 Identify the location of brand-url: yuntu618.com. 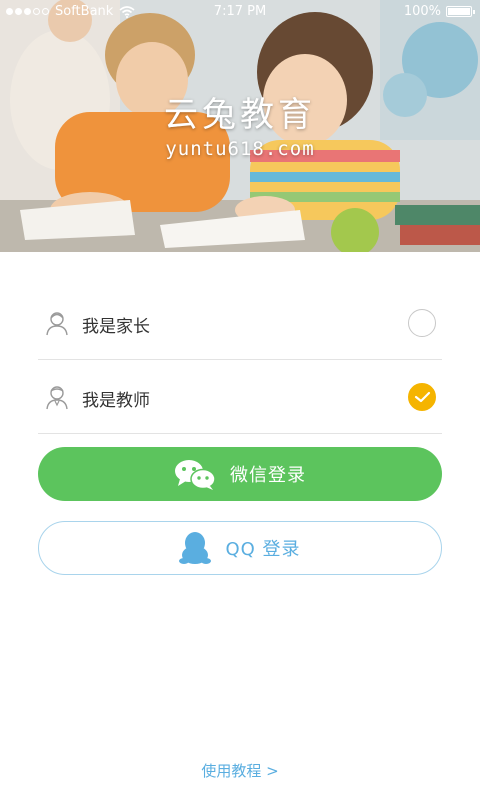
(240, 149).